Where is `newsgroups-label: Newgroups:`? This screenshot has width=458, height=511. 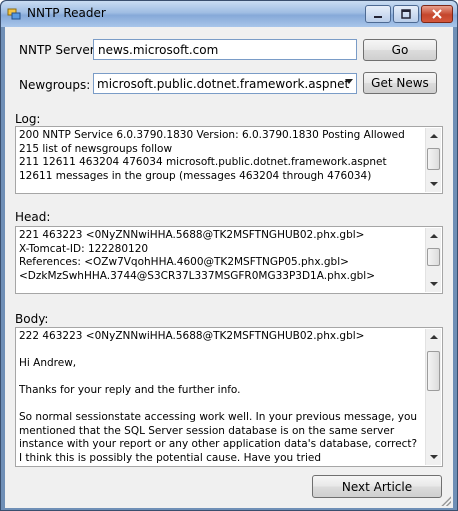 newsgroups-label: Newgroups: is located at coordinates (55, 85).